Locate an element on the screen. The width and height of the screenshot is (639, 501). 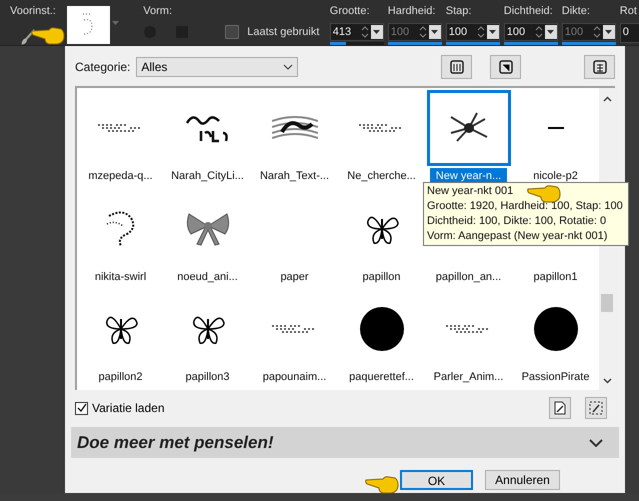
spinner-label: Grootte: is located at coordinates (350, 11).